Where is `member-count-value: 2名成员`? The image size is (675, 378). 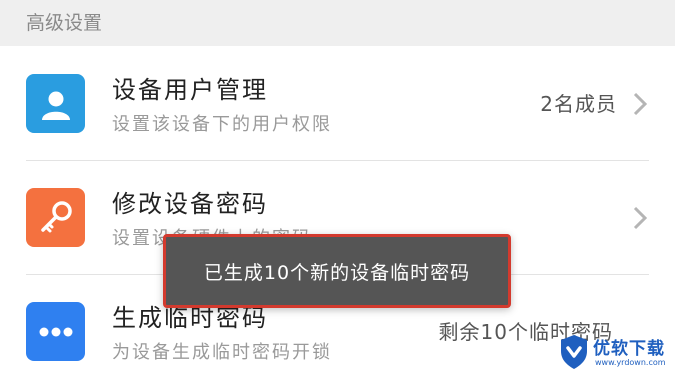 member-count-value: 2名成员 is located at coordinates (578, 104).